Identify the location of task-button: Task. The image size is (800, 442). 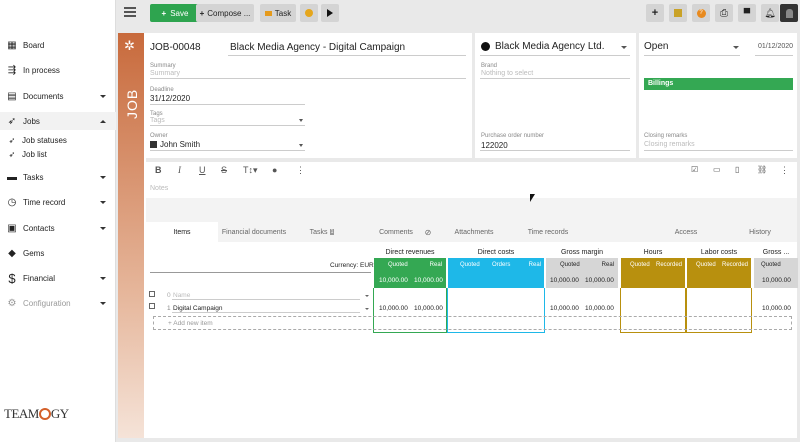
(278, 13).